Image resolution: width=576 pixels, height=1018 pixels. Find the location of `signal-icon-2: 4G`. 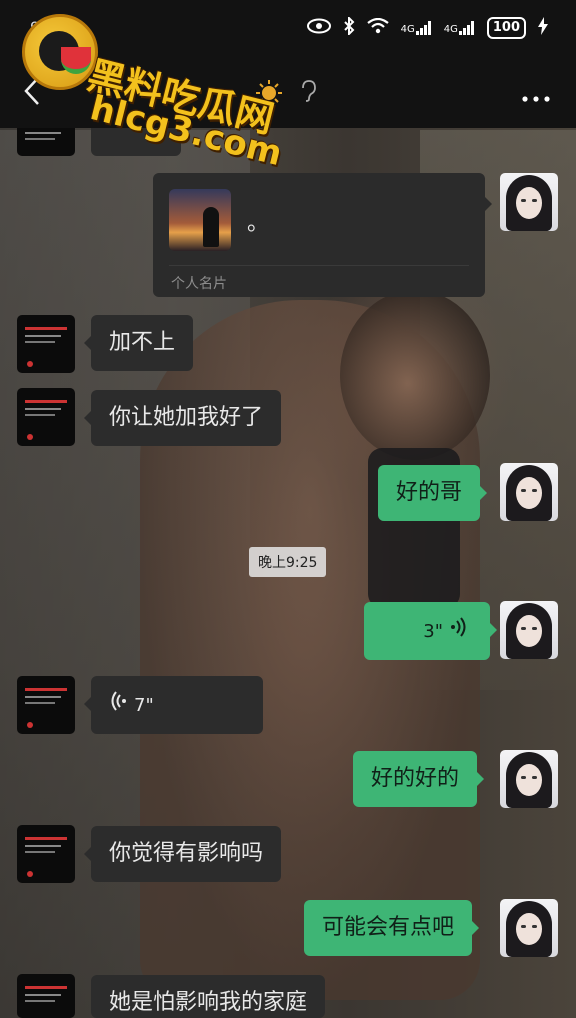

signal-icon-2: 4G is located at coordinates (459, 28).